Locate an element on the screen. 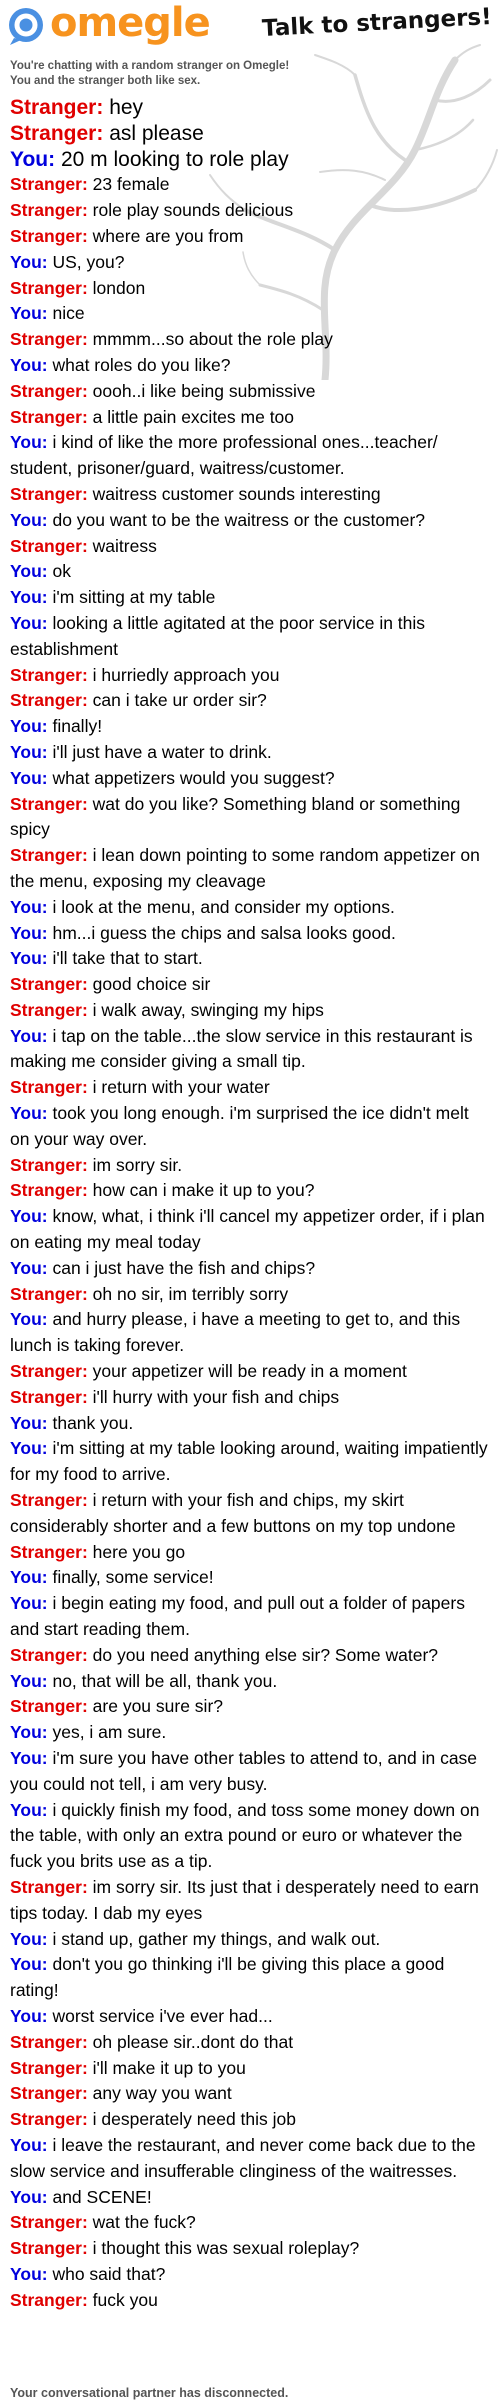 The width and height of the screenshot is (500, 2408). logo-text: omegle is located at coordinates (130, 23).